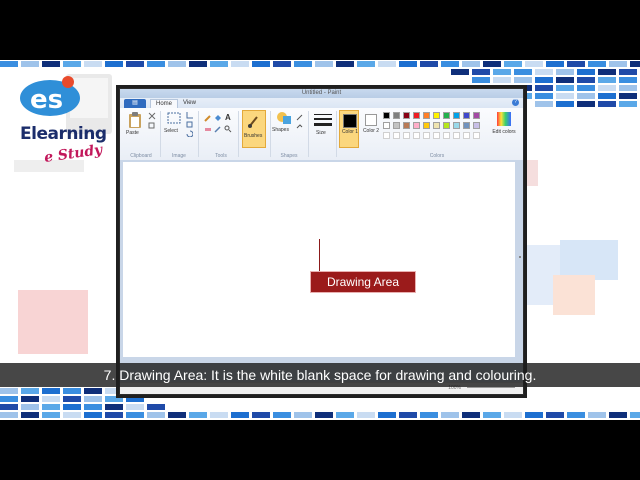 The height and width of the screenshot is (480, 640). Describe the element at coordinates (152, 126) in the screenshot. I see `copy-icon` at that location.